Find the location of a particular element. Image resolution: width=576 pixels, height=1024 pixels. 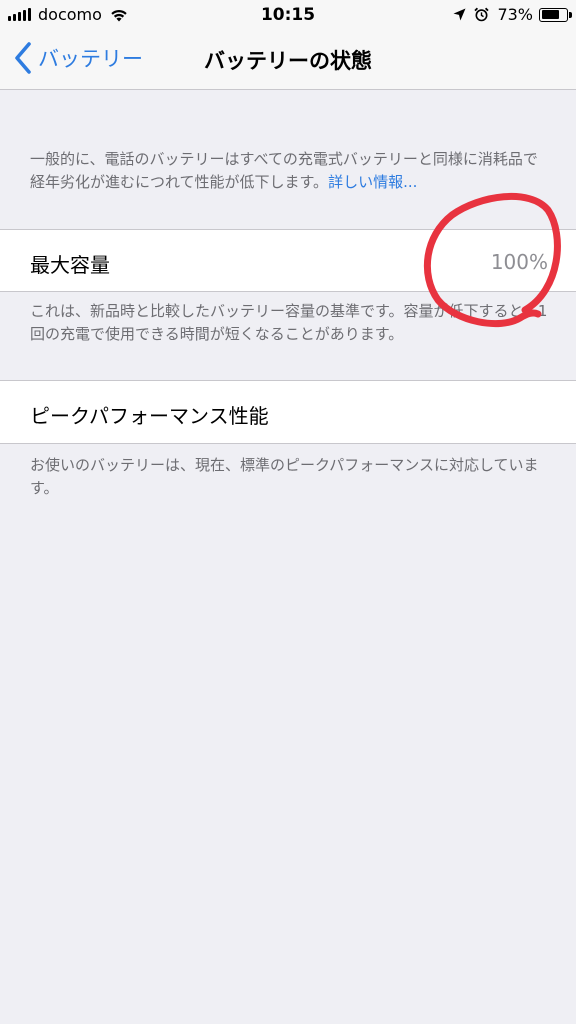

battery-percentage: 73% is located at coordinates (515, 14).